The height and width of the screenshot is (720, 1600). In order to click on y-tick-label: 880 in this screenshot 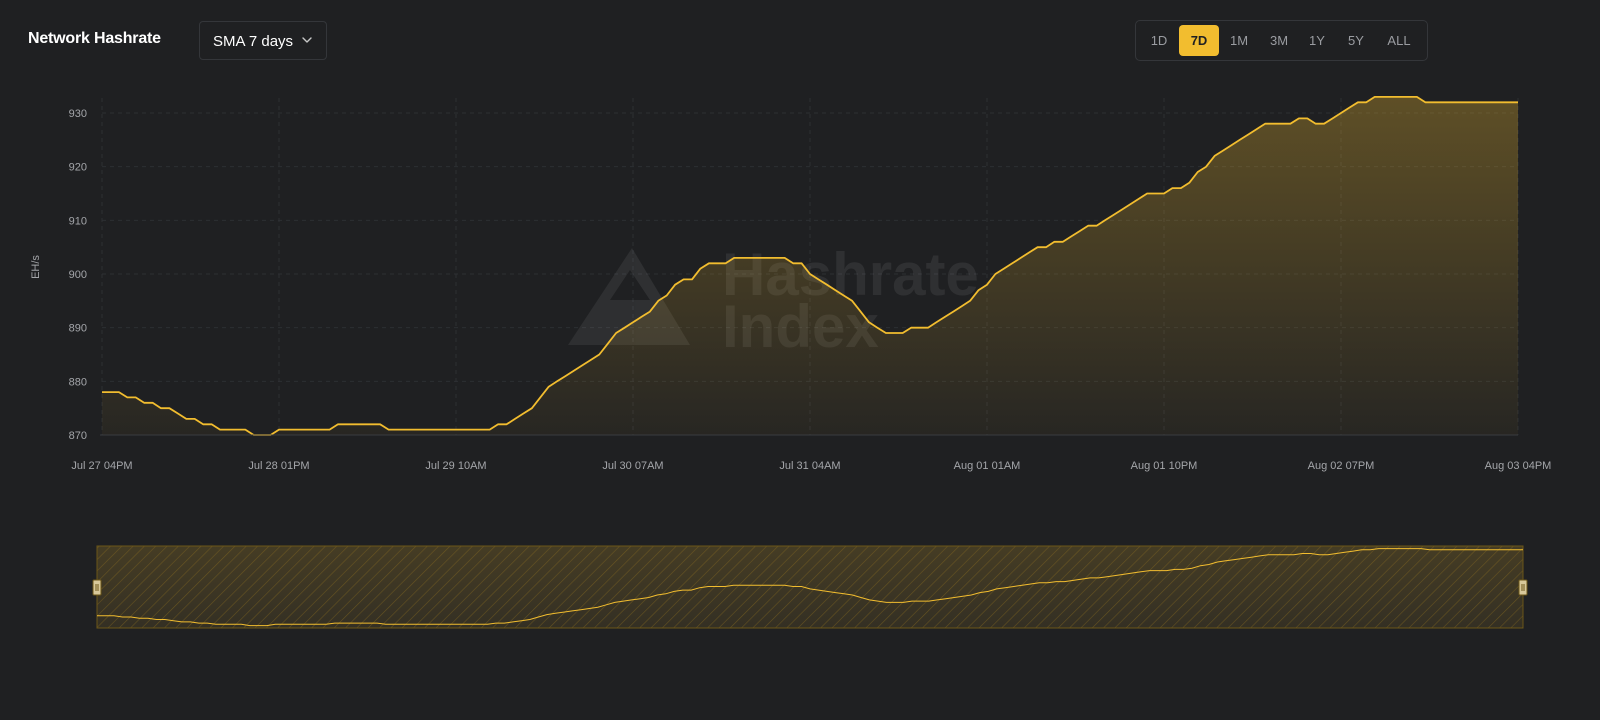, I will do `click(78, 382)`.